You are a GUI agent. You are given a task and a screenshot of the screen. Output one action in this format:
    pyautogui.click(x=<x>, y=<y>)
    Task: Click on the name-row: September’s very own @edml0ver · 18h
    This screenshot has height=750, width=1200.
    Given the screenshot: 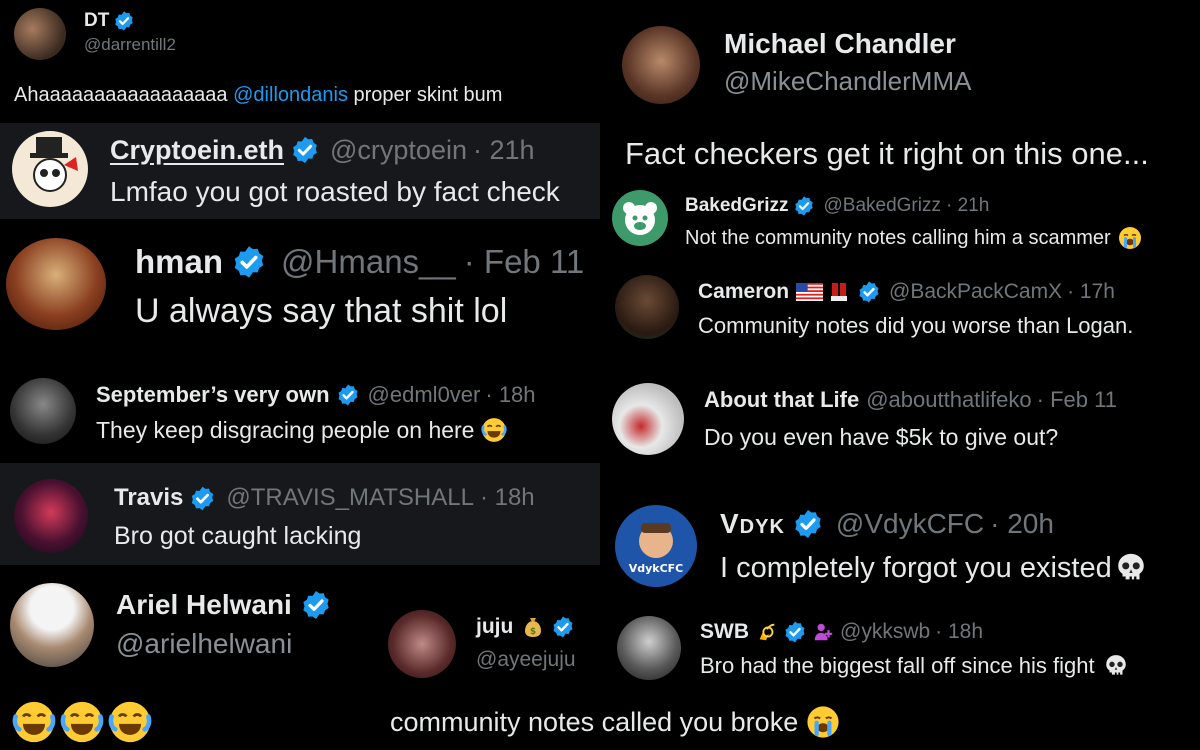 What is the action you would take?
    pyautogui.click(x=316, y=395)
    